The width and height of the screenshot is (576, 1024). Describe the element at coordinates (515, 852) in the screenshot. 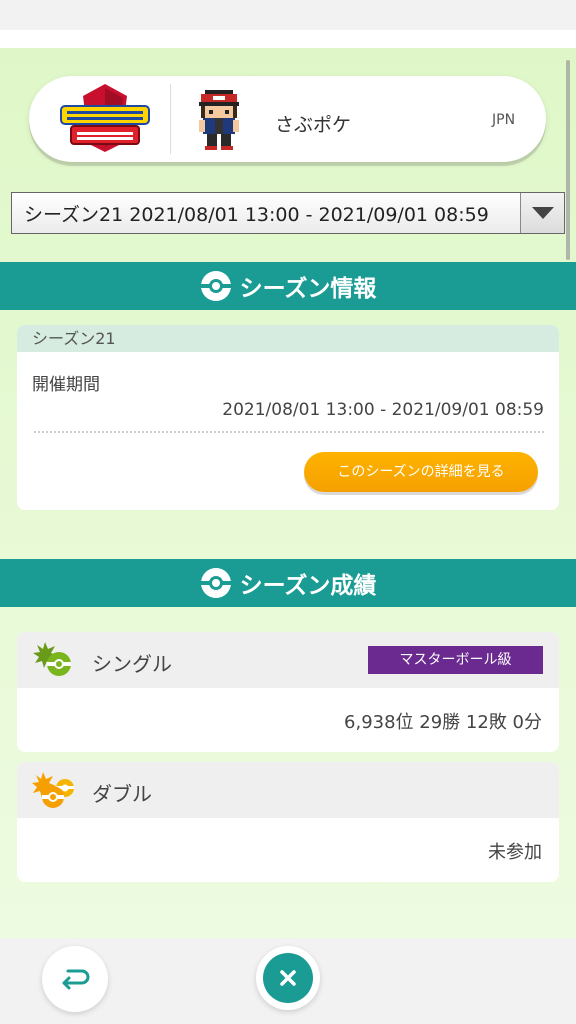

I see `double-result: 未参加` at that location.